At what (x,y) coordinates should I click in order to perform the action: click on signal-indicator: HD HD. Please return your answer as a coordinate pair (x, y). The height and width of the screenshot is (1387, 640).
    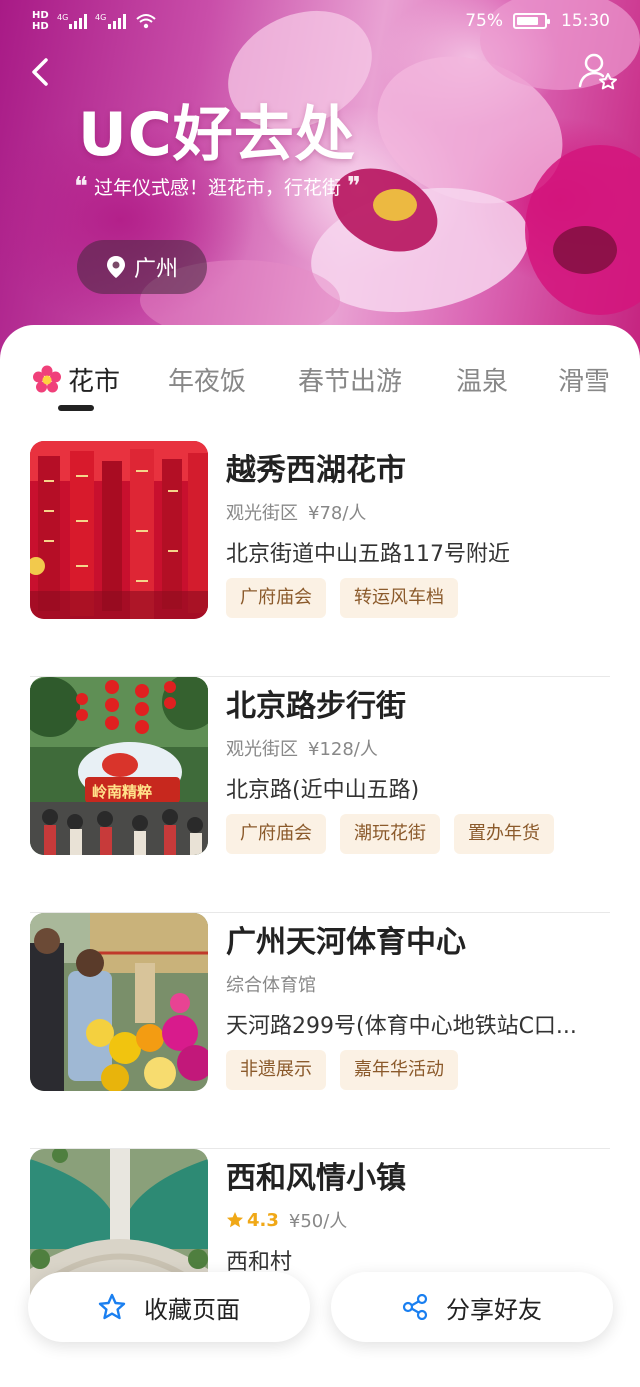
    Looking at the image, I should click on (40, 21).